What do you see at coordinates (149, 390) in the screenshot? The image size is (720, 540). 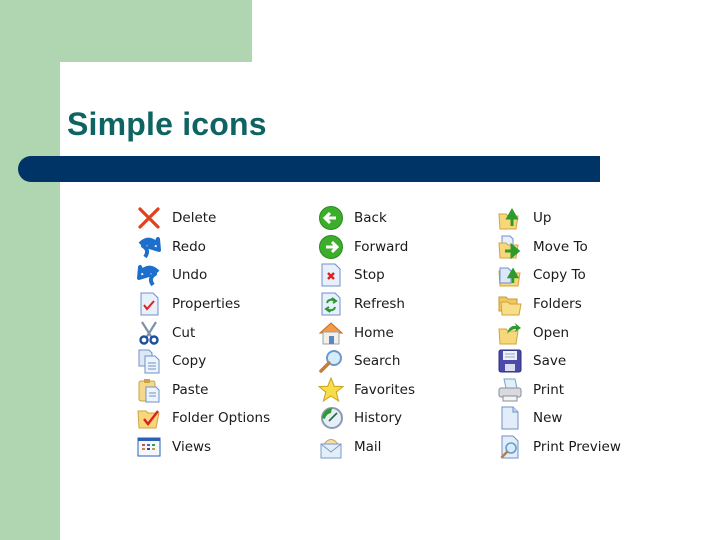 I see `paste-icon` at bounding box center [149, 390].